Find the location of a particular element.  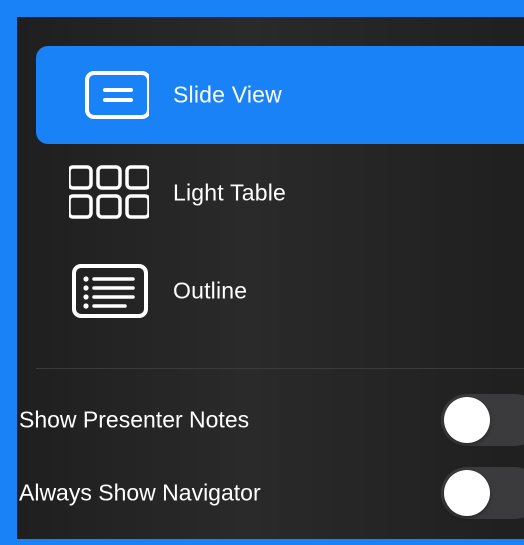

outline-icon is located at coordinates (110, 291).